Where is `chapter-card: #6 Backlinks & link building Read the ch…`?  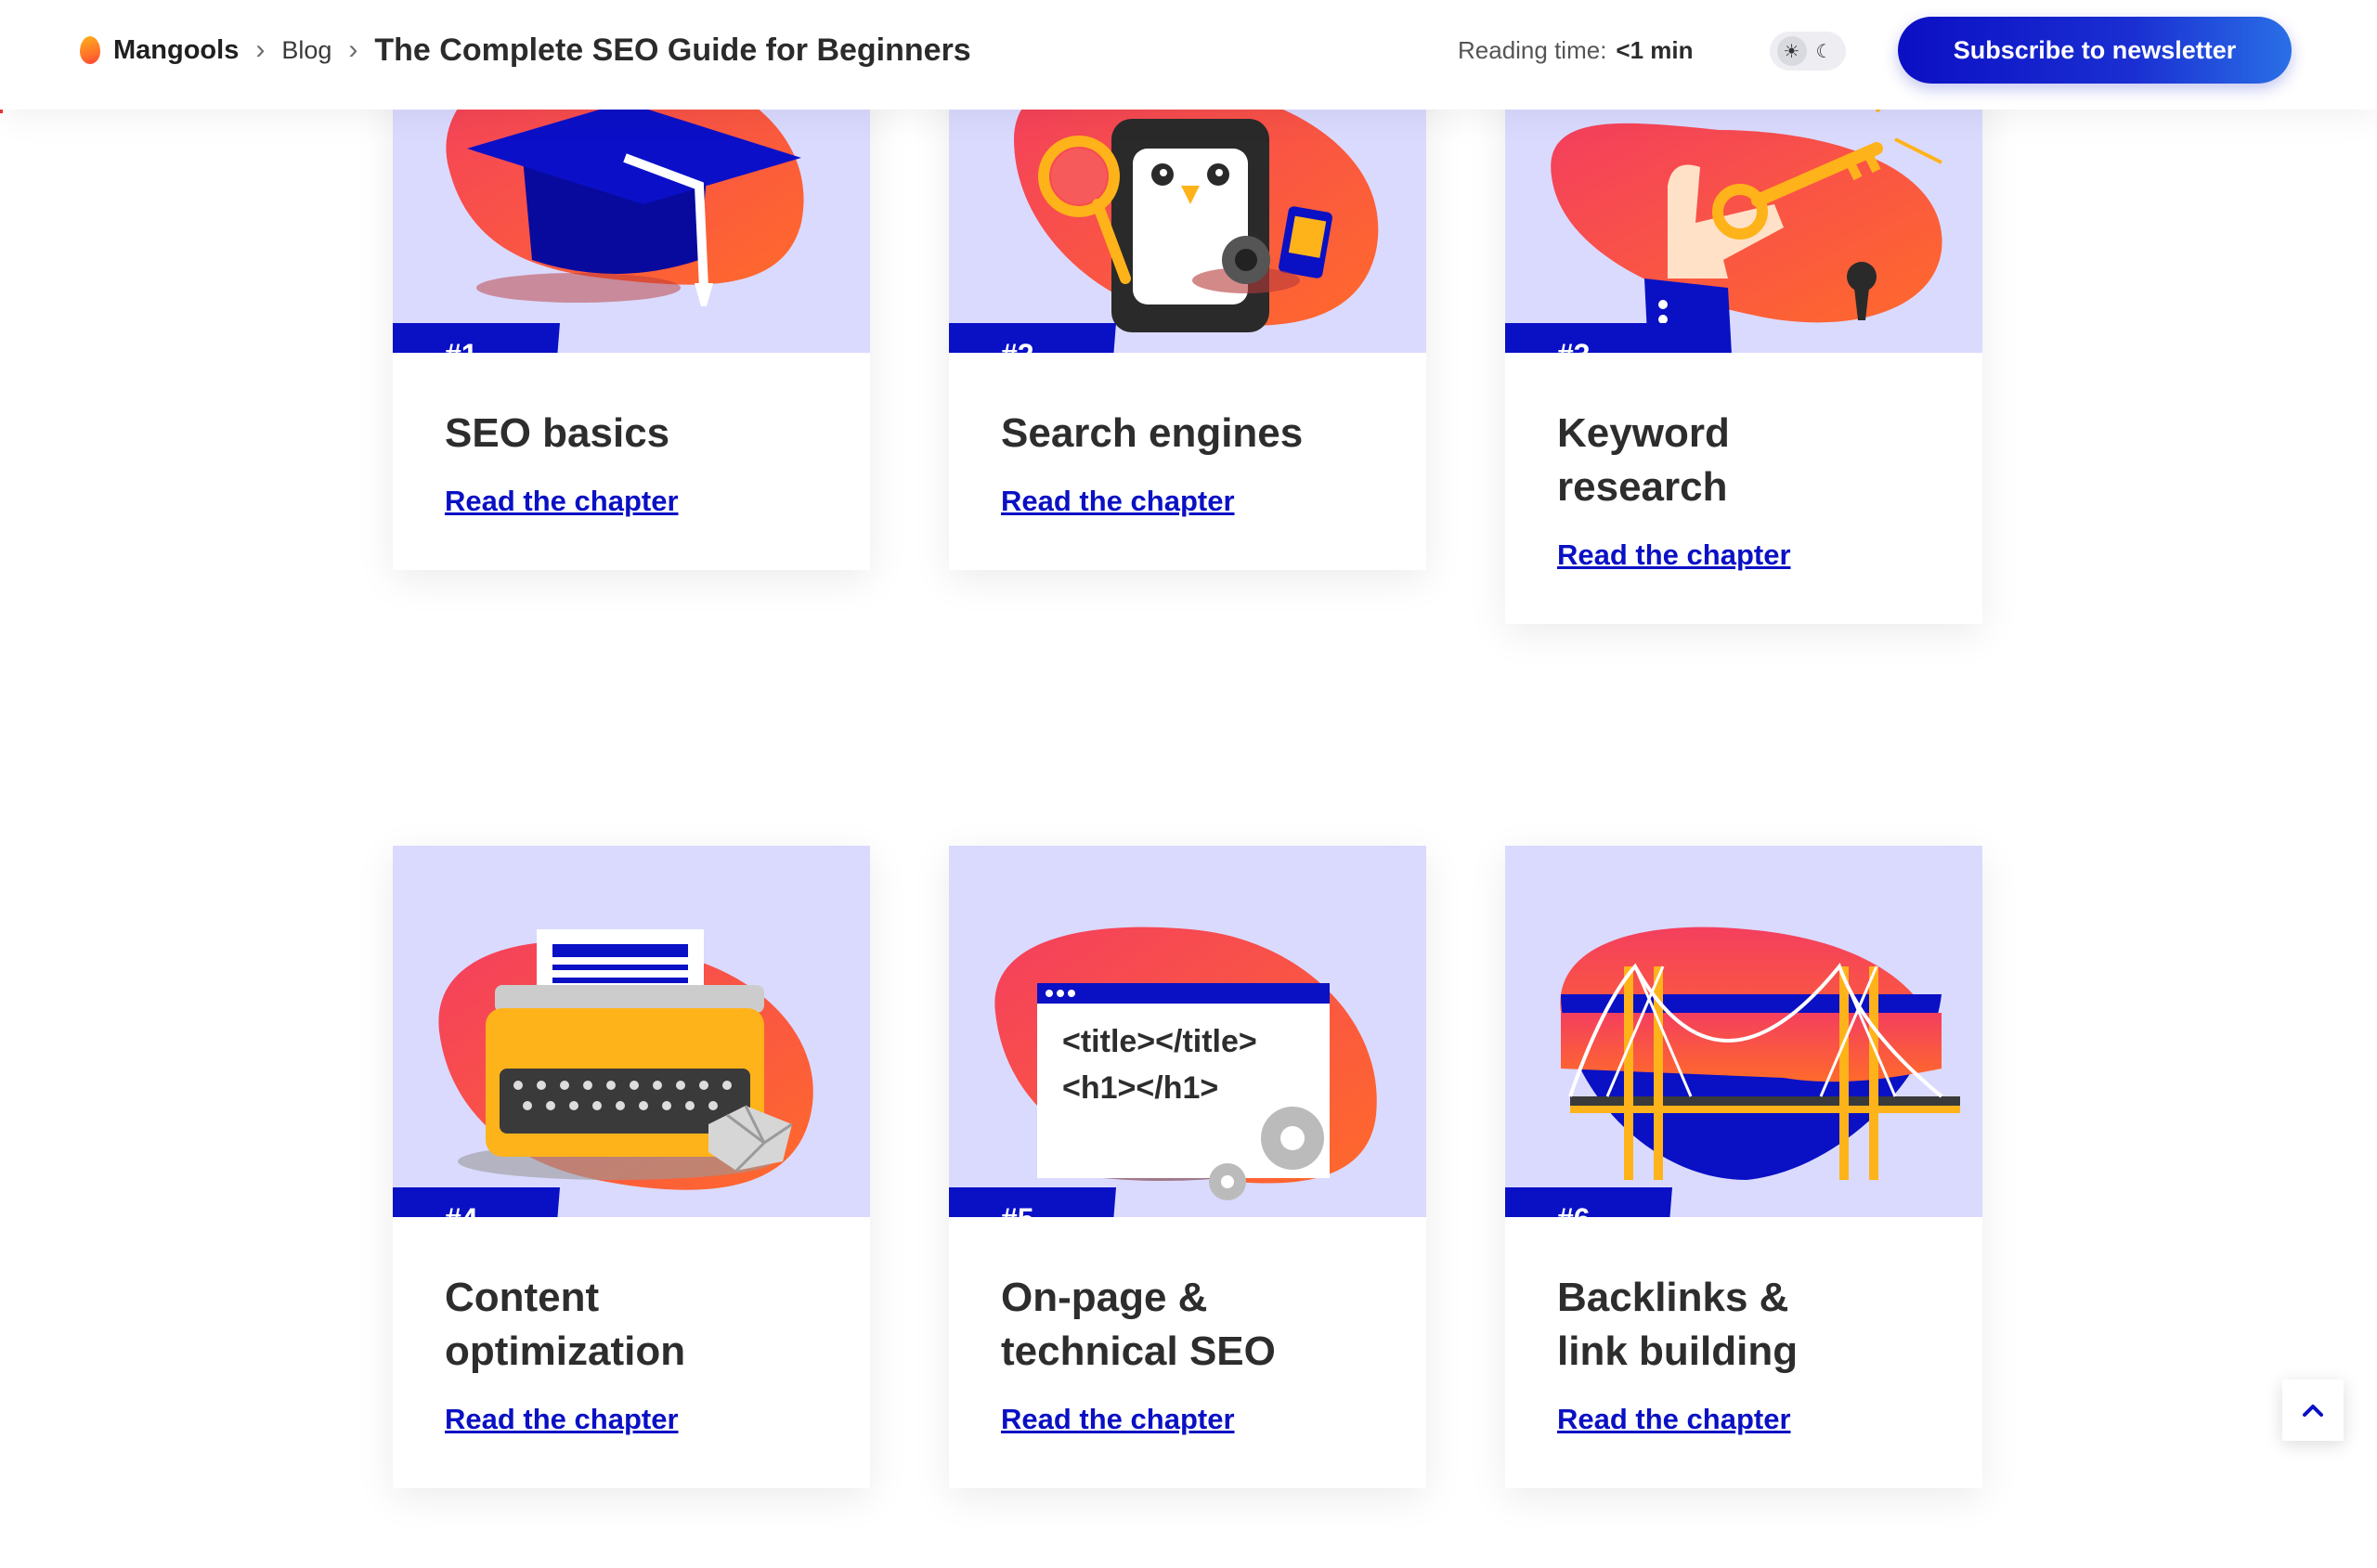
chapter-card: #6 Backlinks & link building Read the ch… is located at coordinates (1743, 1167).